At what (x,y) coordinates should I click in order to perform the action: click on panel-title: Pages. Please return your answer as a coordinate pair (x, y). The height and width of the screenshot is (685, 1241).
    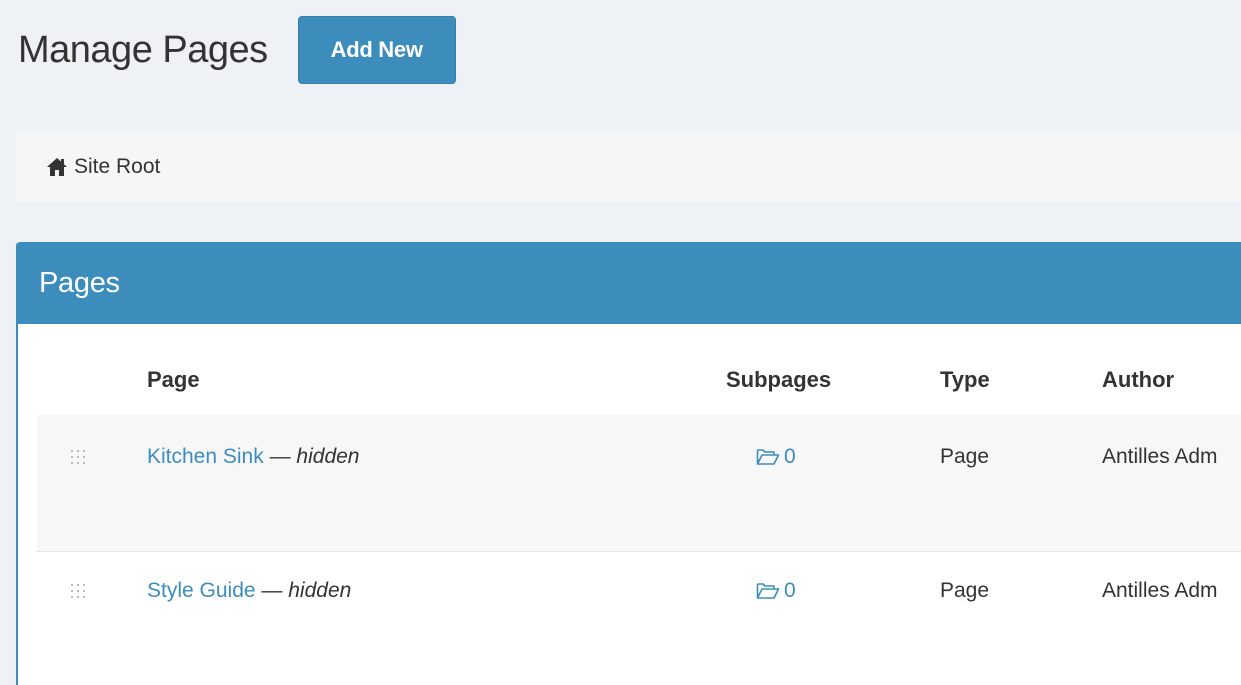
    Looking at the image, I should click on (79, 282).